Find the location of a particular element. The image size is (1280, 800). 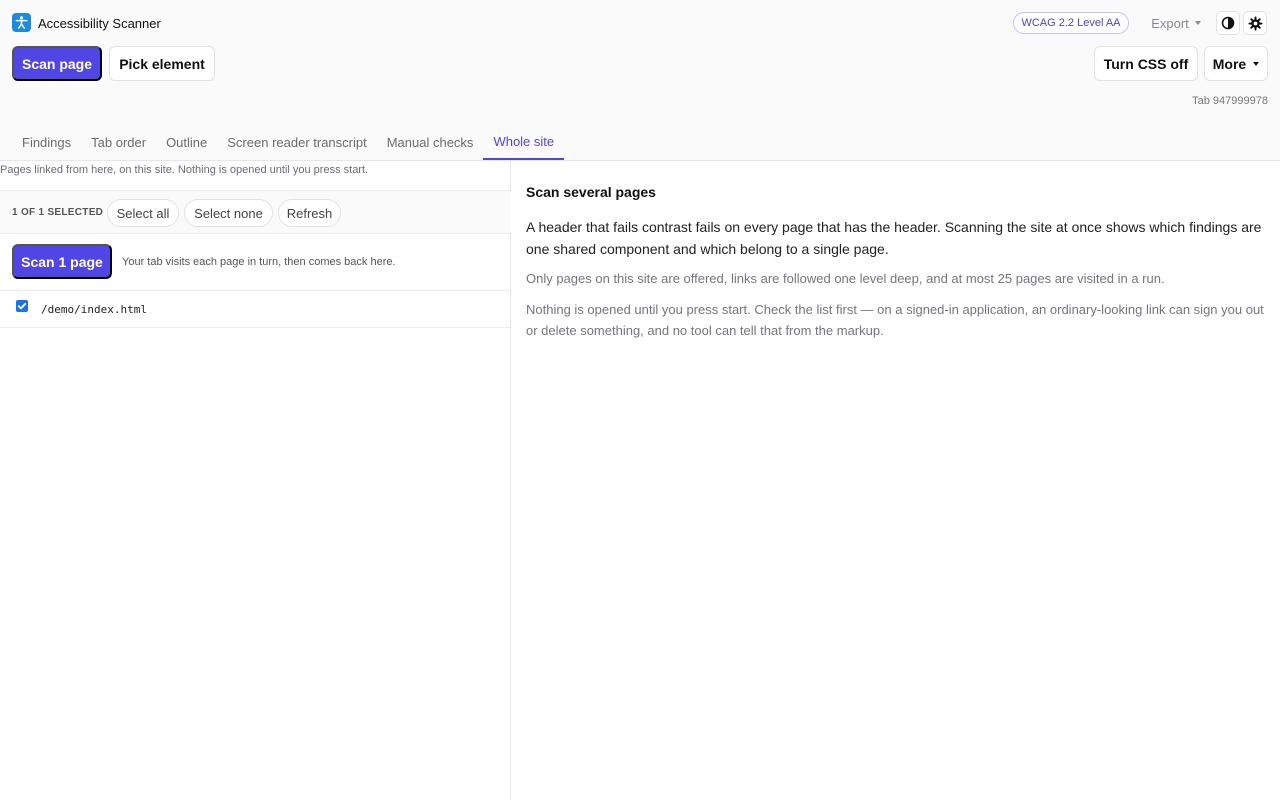

select-none-button: Select none is located at coordinates (228, 213).